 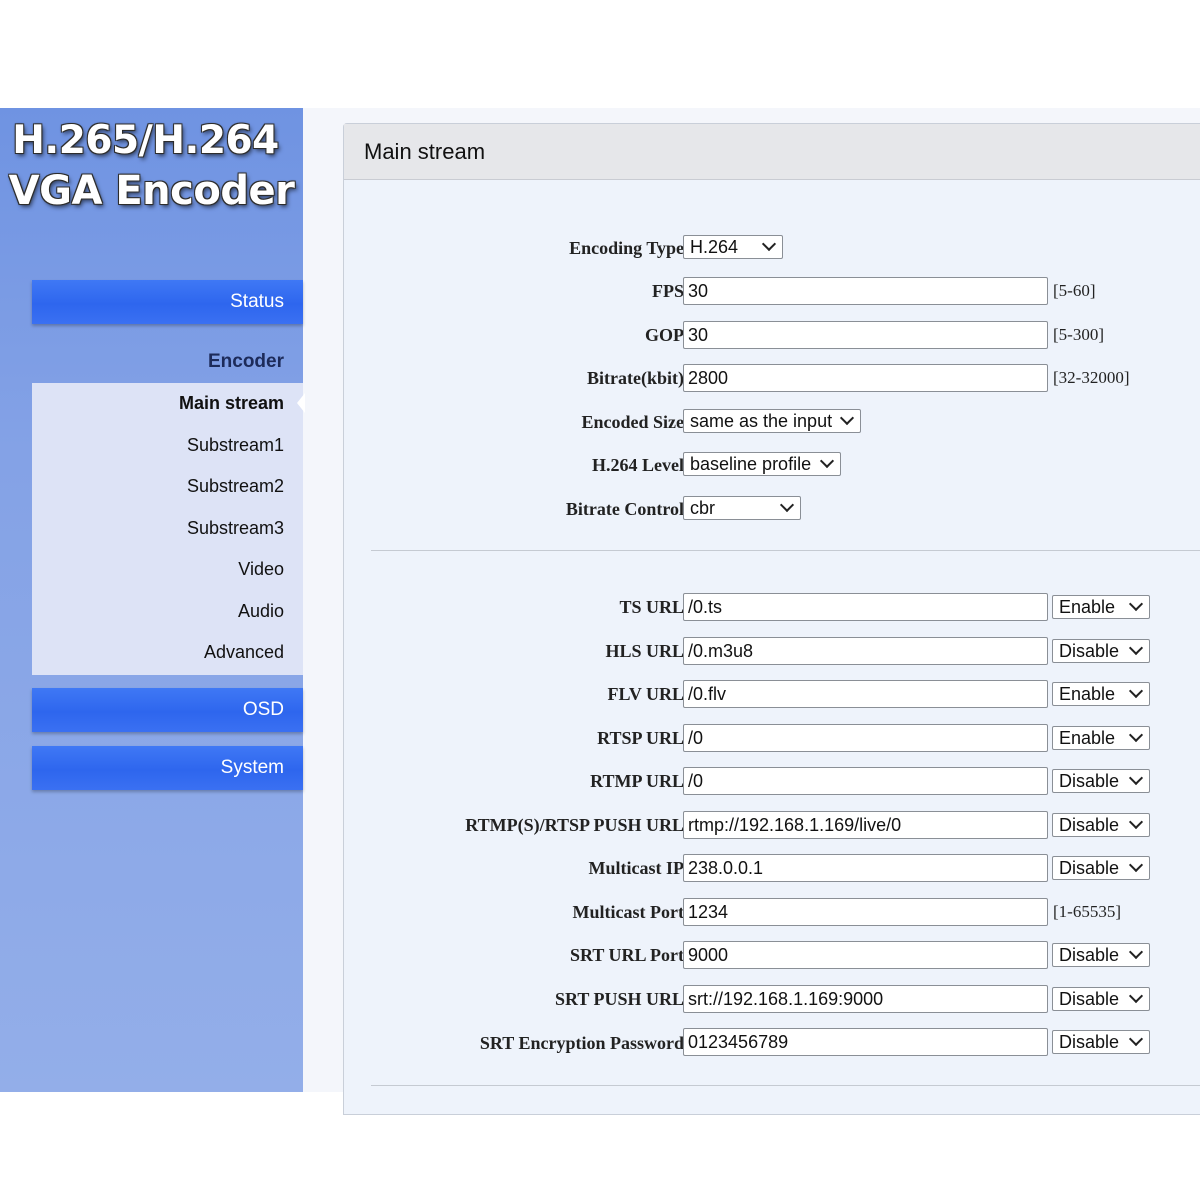 What do you see at coordinates (865, 694) in the screenshot?
I see `flv-url-input: /0.flv` at bounding box center [865, 694].